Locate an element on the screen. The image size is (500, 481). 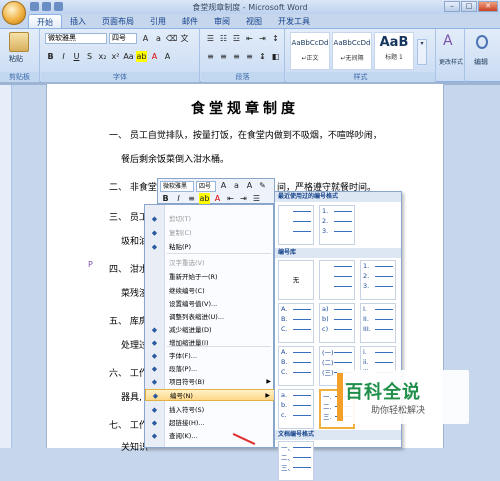
decrease-indent-icon: ⇤ is located at coordinates (249, 38).